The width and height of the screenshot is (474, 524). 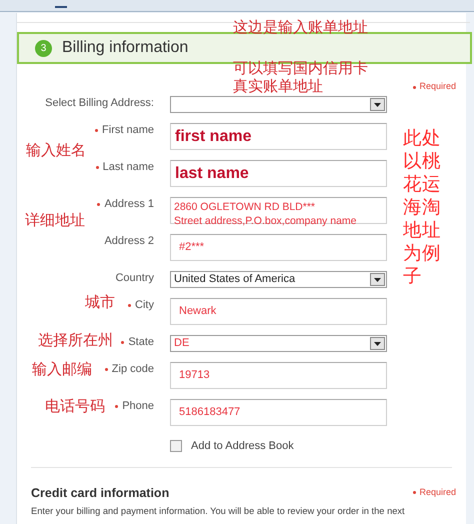 What do you see at coordinates (128, 167) in the screenshot?
I see `field-label: Last name` at bounding box center [128, 167].